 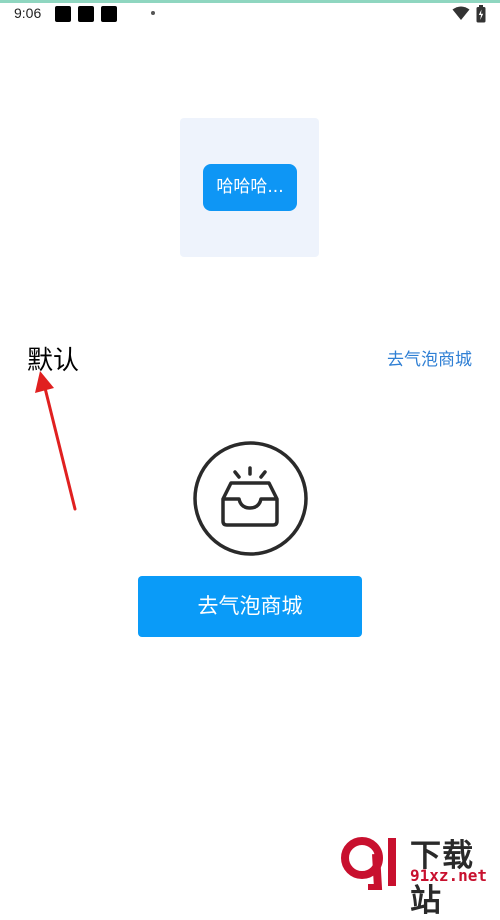 What do you see at coordinates (449, 875) in the screenshot?
I see `watermark-url: 91xz.net` at bounding box center [449, 875].